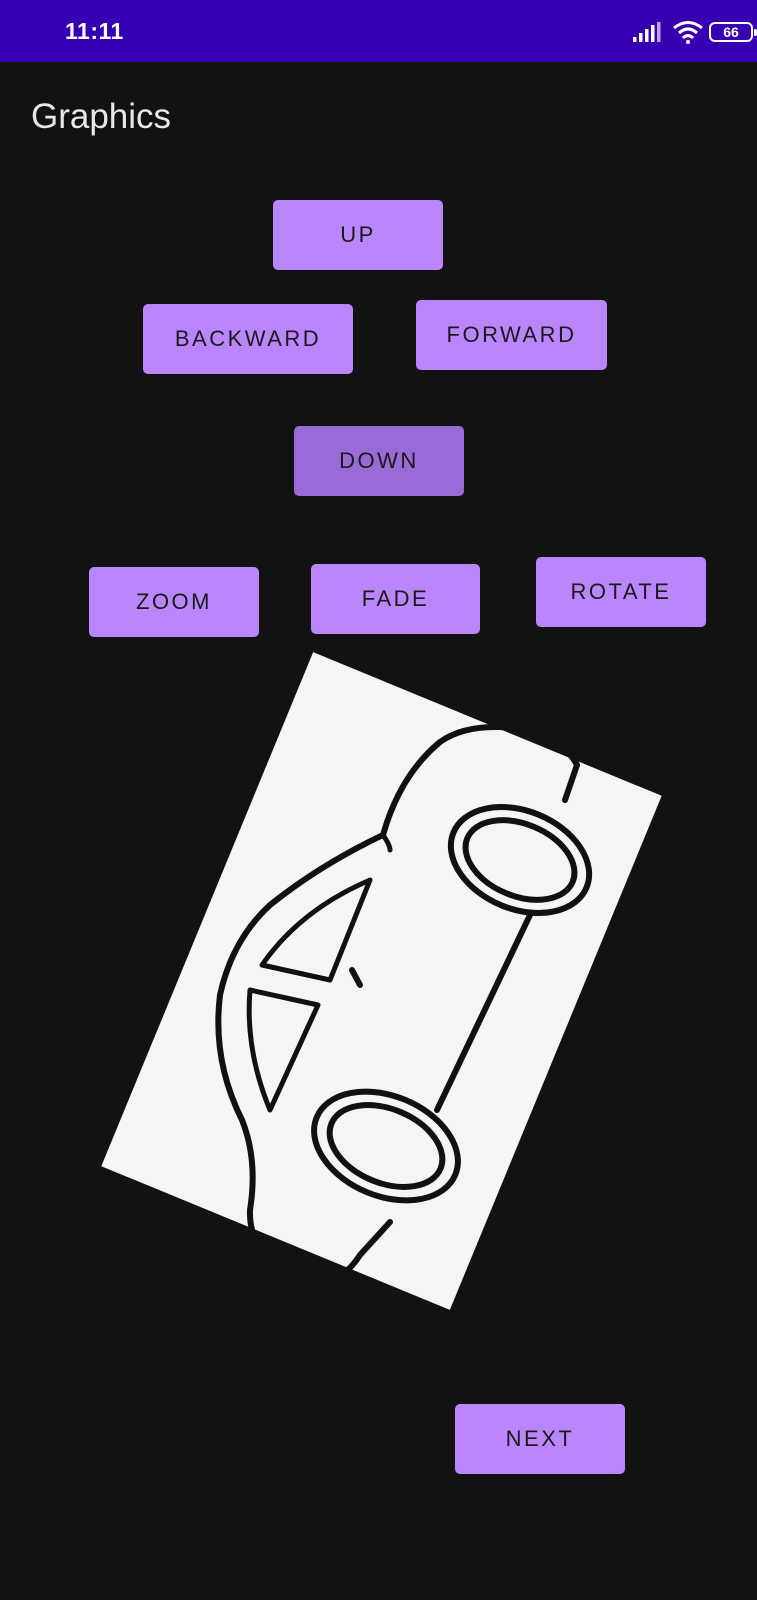 Image resolution: width=757 pixels, height=1600 pixels. Describe the element at coordinates (688, 32) in the screenshot. I see `wifi-icon` at that location.